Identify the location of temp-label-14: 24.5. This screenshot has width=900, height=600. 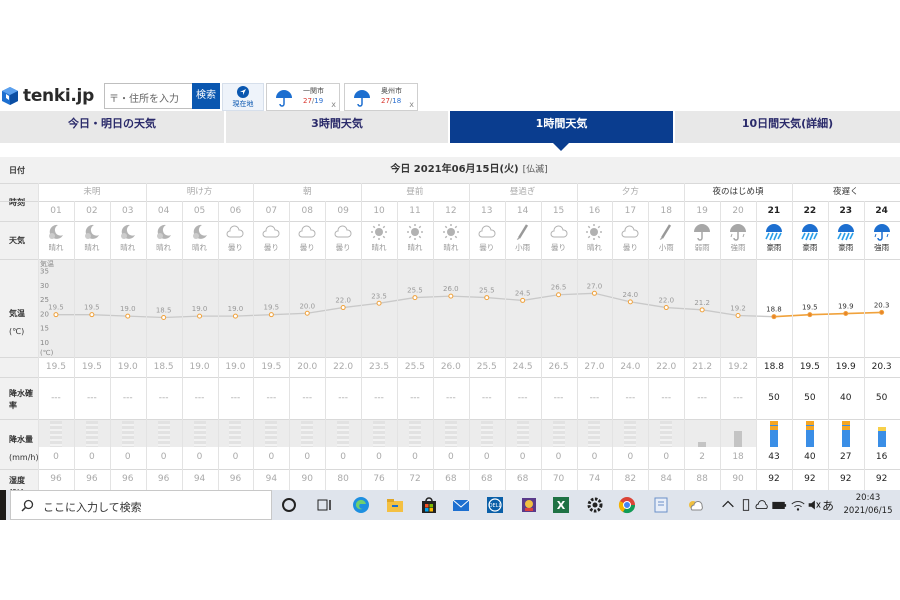
(523, 293).